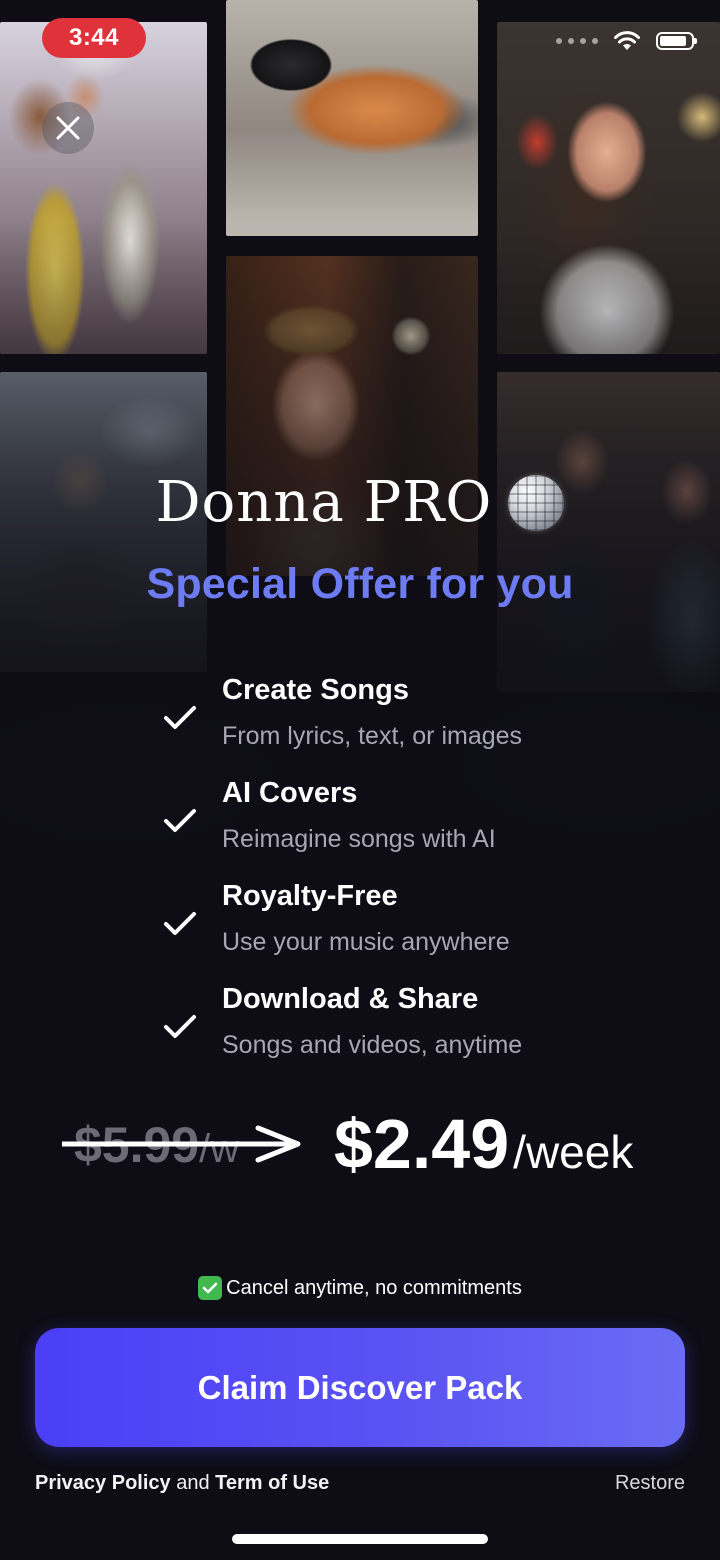 Image resolution: width=720 pixels, height=1560 pixels. Describe the element at coordinates (422, 1144) in the screenshot. I see `new-price-amount: $2.49` at that location.